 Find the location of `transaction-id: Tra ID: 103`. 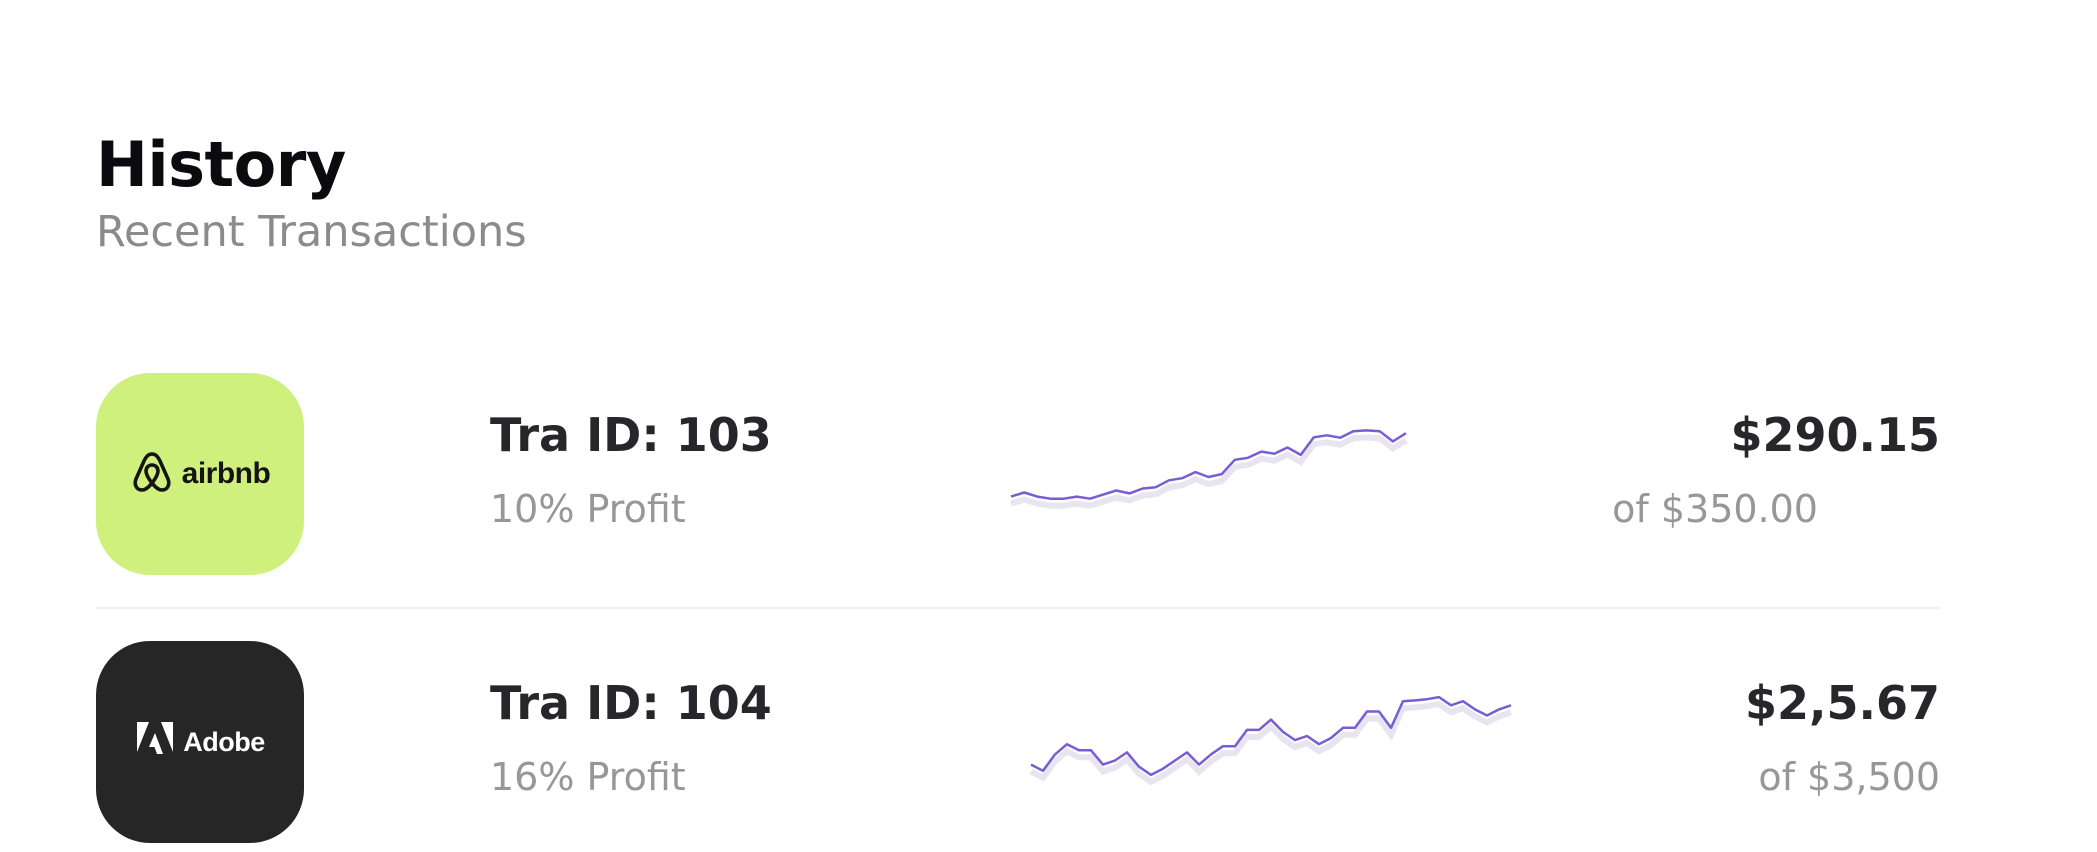

transaction-id: Tra ID: 103 is located at coordinates (631, 435).